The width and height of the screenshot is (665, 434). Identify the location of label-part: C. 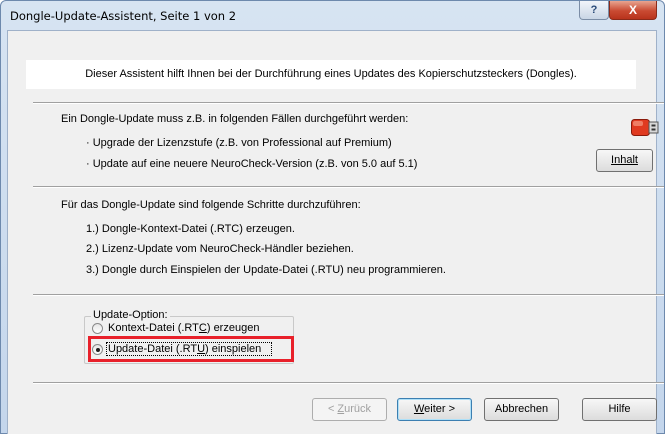
(202, 328).